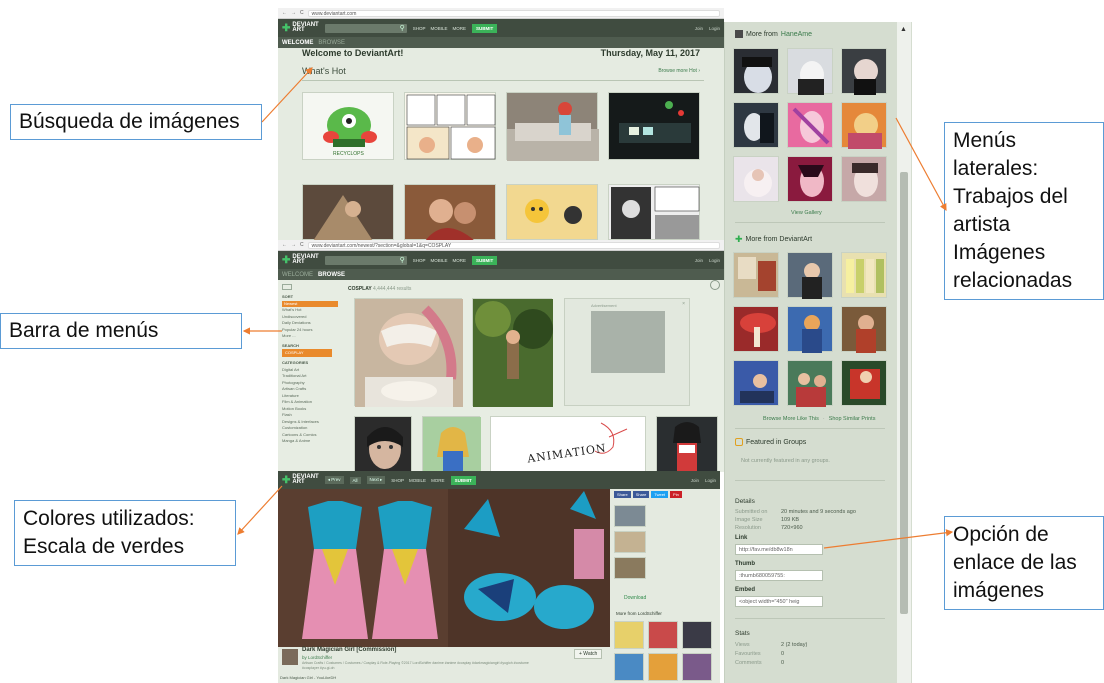 The width and height of the screenshot is (1104, 683). Describe the element at coordinates (791, 419) in the screenshot. I see `browse-more-like-this-link: Browse More Like This` at that location.